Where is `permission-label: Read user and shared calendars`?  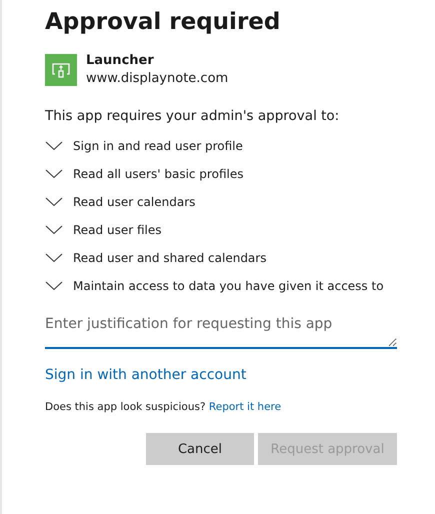
permission-label: Read user and shared calendars is located at coordinates (169, 258).